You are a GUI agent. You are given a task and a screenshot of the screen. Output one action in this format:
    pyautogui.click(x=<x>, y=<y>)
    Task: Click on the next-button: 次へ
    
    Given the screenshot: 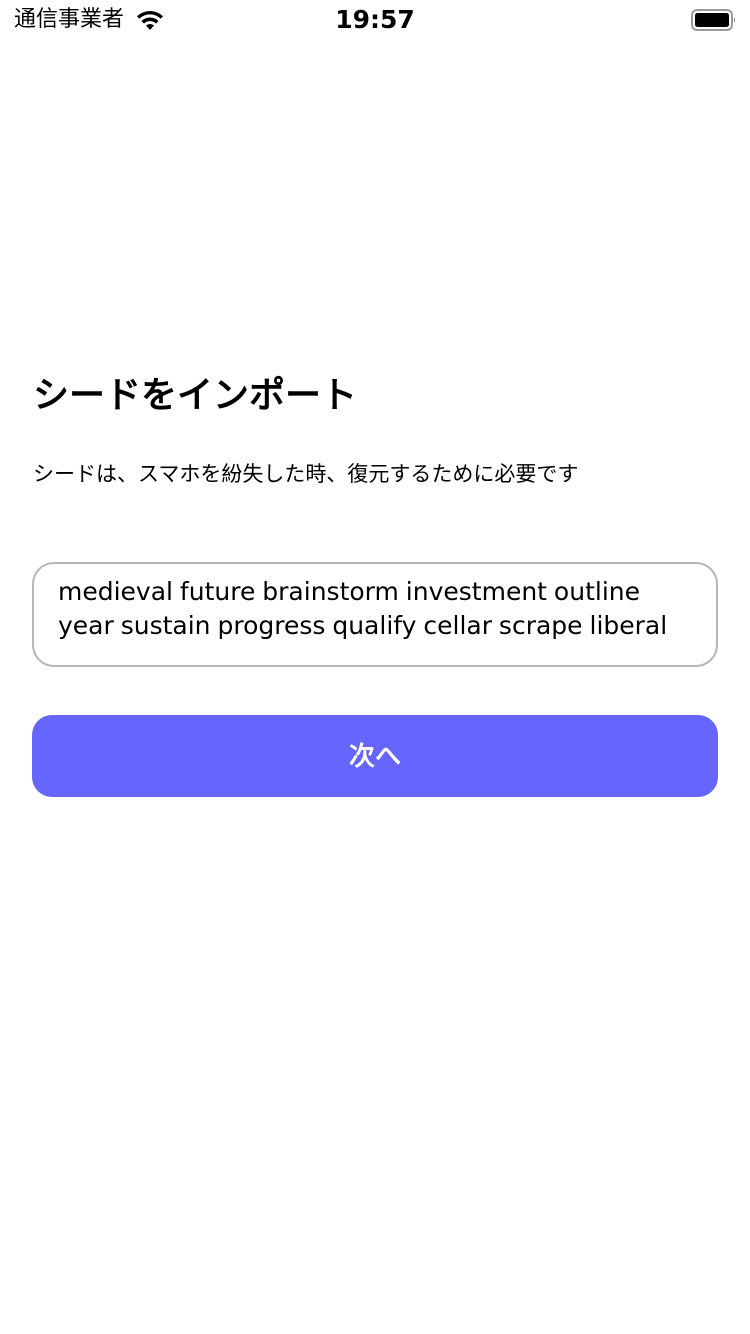 What is the action you would take?
    pyautogui.click(x=375, y=756)
    